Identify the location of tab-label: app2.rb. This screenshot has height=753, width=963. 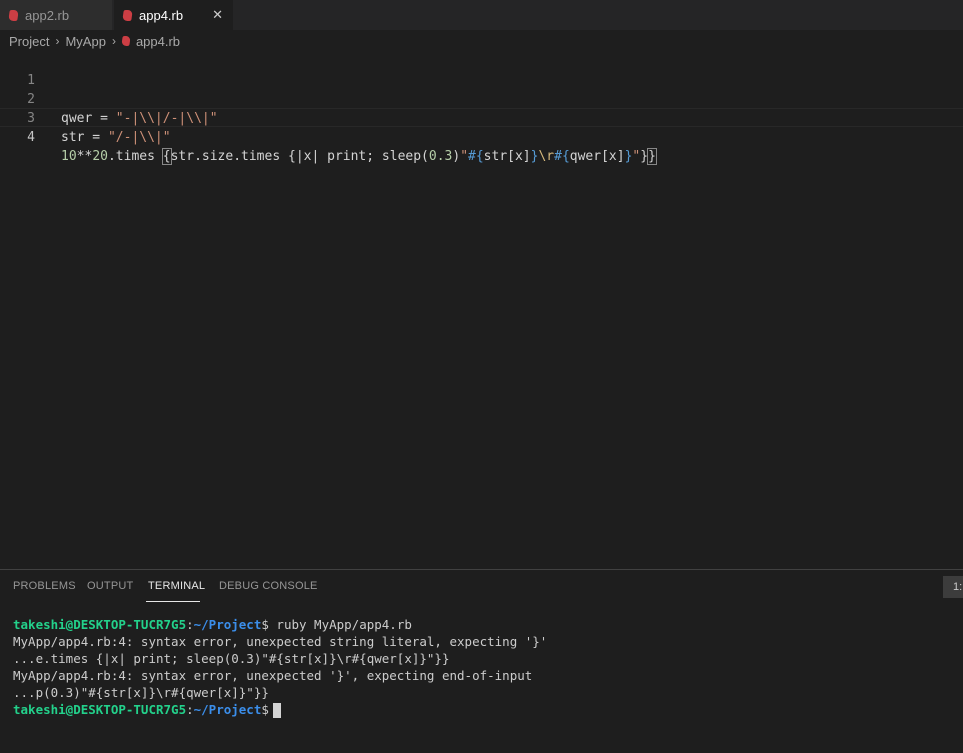
(47, 15).